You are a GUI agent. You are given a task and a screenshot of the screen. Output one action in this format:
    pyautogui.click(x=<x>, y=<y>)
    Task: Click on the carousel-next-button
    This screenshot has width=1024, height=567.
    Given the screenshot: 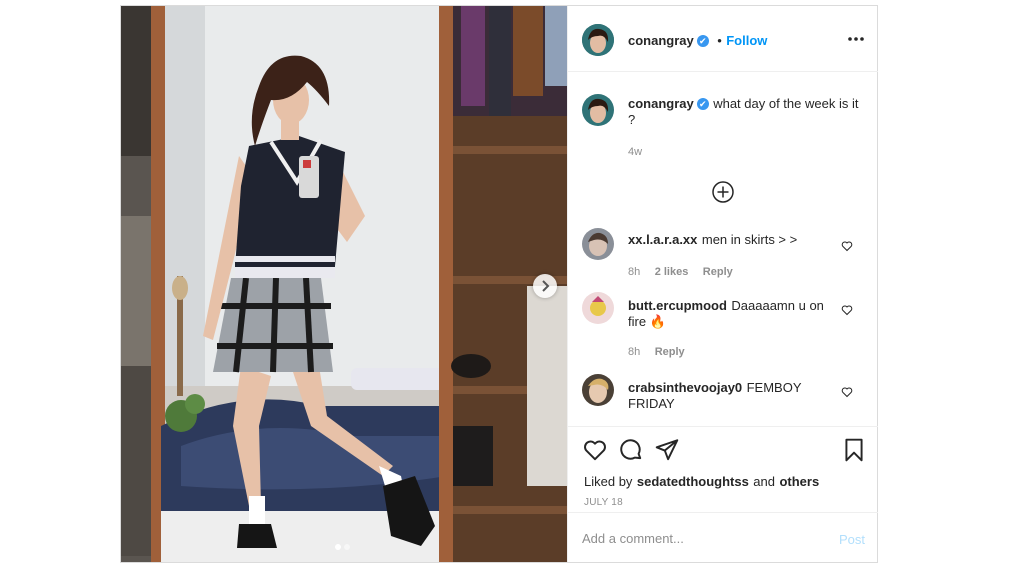 What is the action you would take?
    pyautogui.click(x=545, y=286)
    